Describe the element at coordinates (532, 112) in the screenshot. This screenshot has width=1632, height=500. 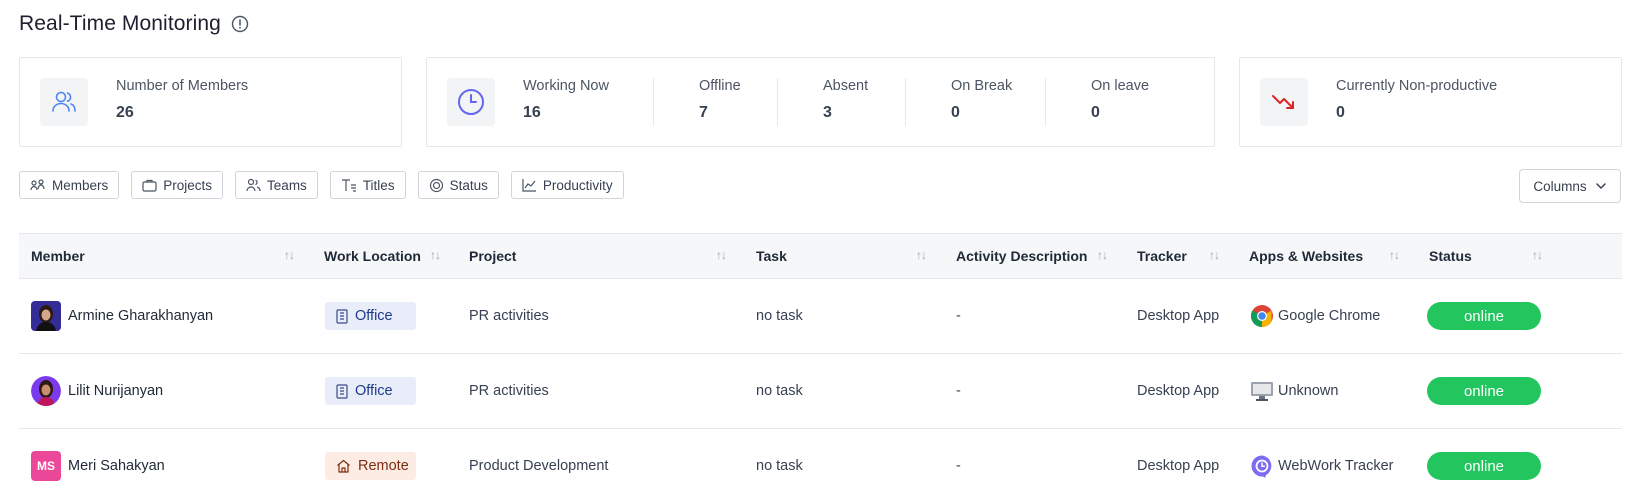
I see `stat-value: 16` at that location.